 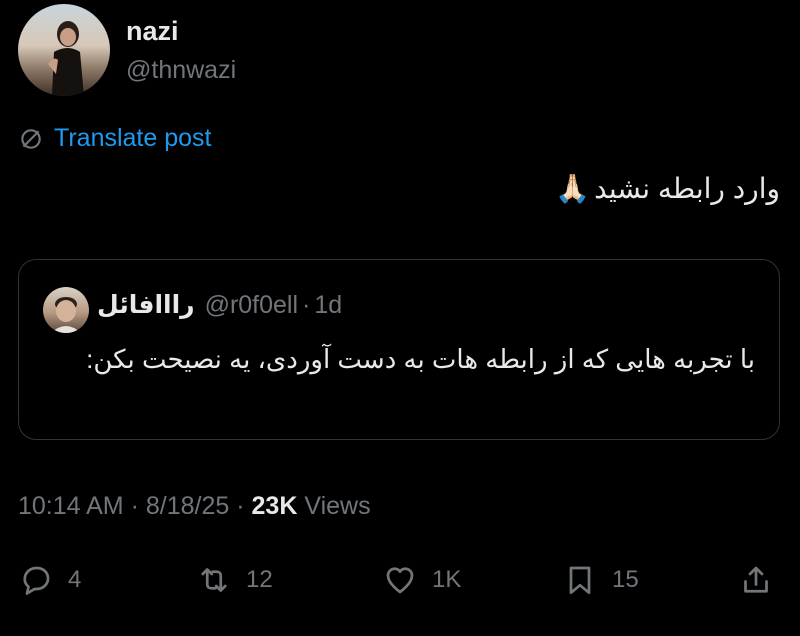 I want to click on quoted-avatar-photo, so click(x=66, y=315).